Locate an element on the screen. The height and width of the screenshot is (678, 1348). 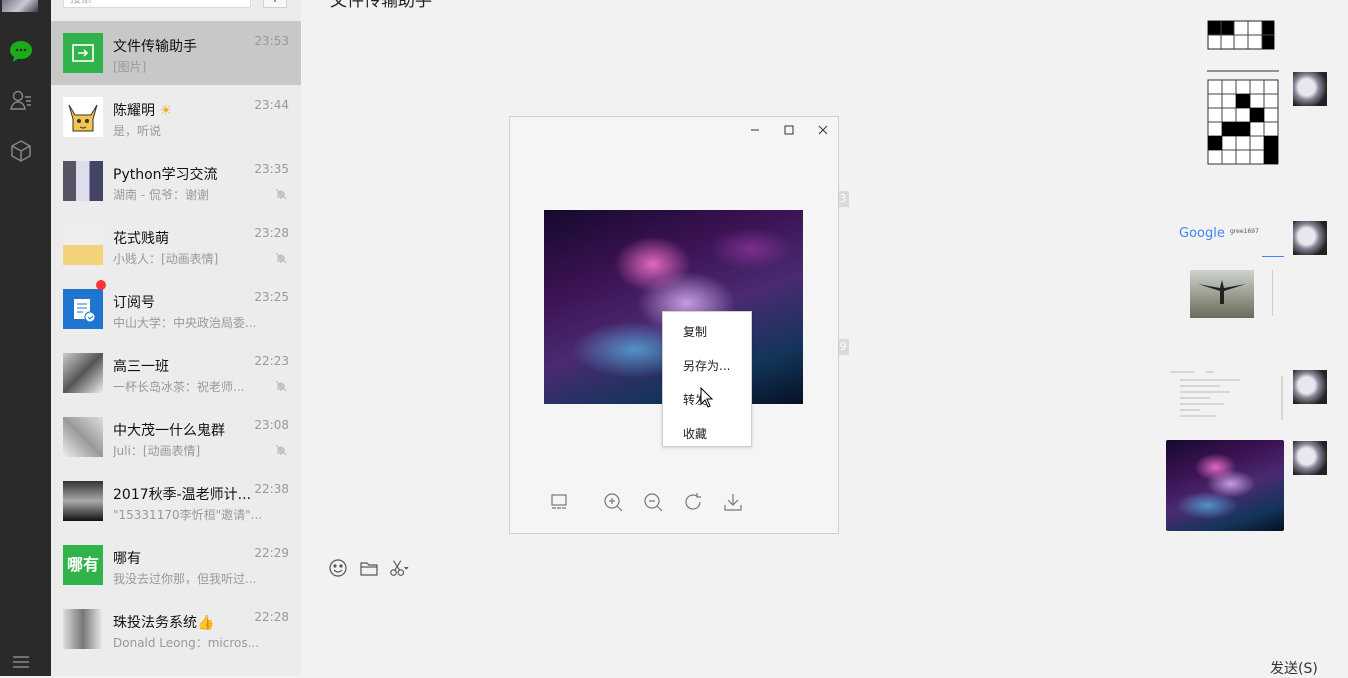
add-chat-button: + is located at coordinates (275, 4).